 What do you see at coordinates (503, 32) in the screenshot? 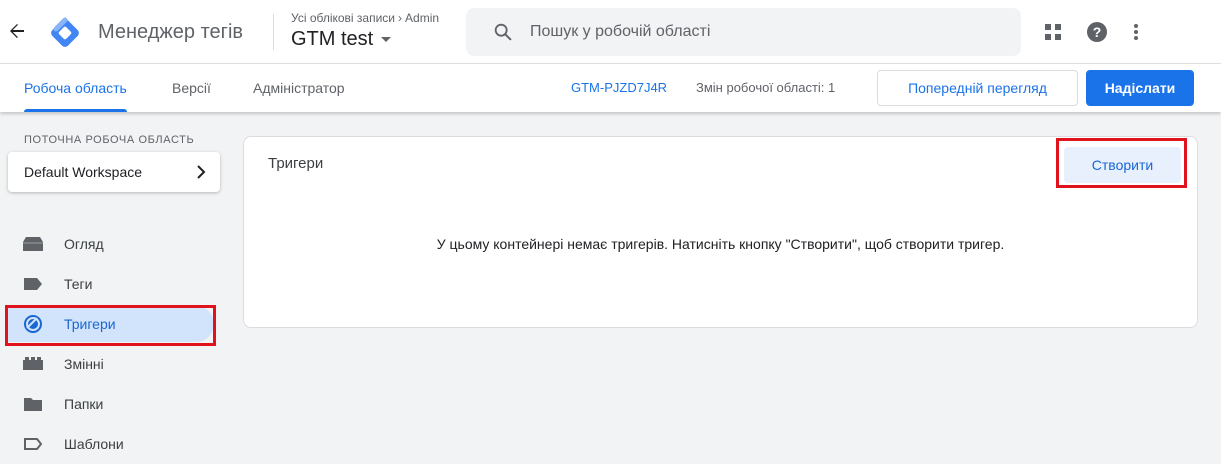
I see `search-icon` at bounding box center [503, 32].